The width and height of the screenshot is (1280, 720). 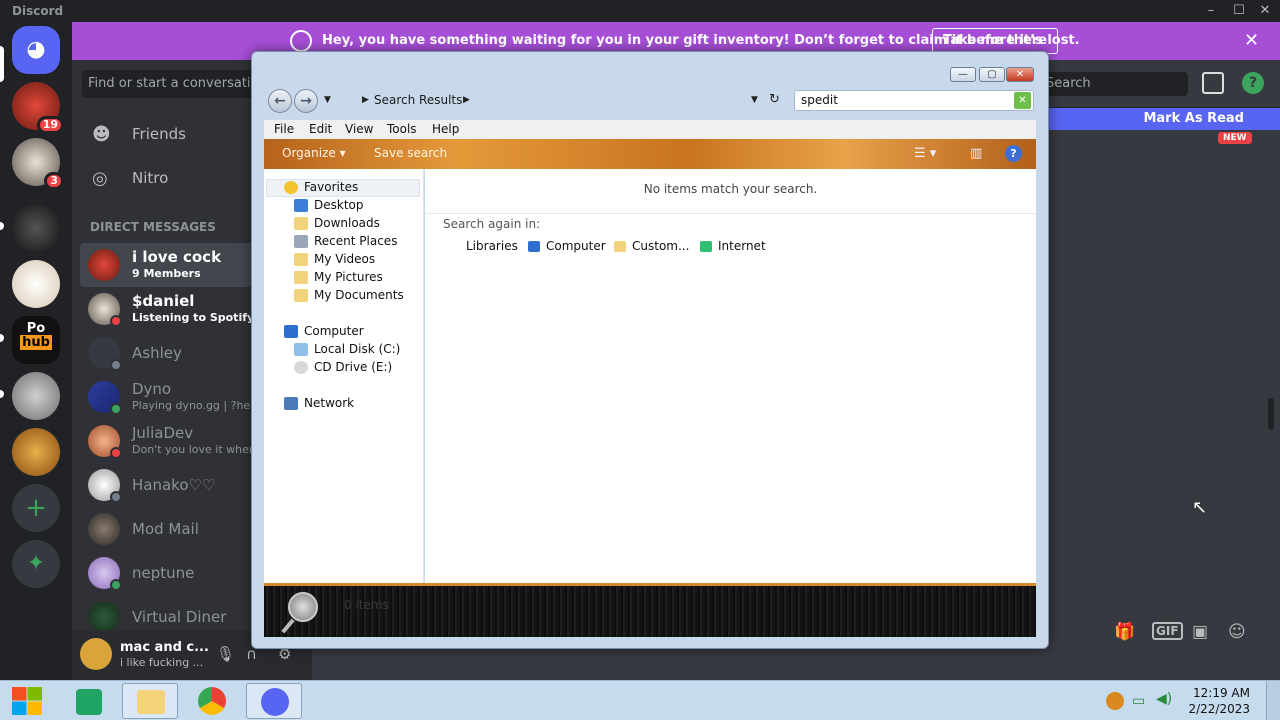 What do you see at coordinates (359, 129) in the screenshot?
I see `menu-view: View` at bounding box center [359, 129].